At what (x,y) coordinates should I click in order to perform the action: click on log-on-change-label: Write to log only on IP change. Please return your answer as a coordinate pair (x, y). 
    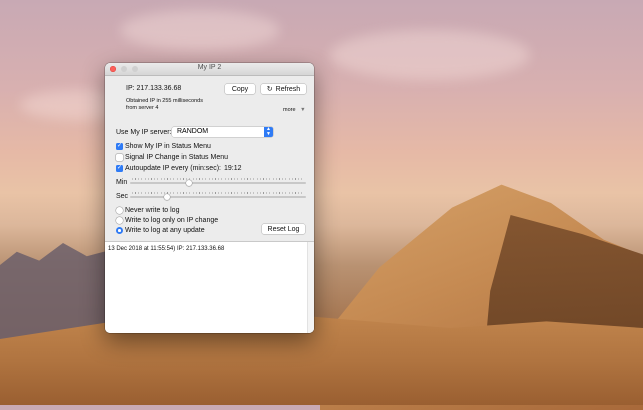
    Looking at the image, I should click on (172, 220).